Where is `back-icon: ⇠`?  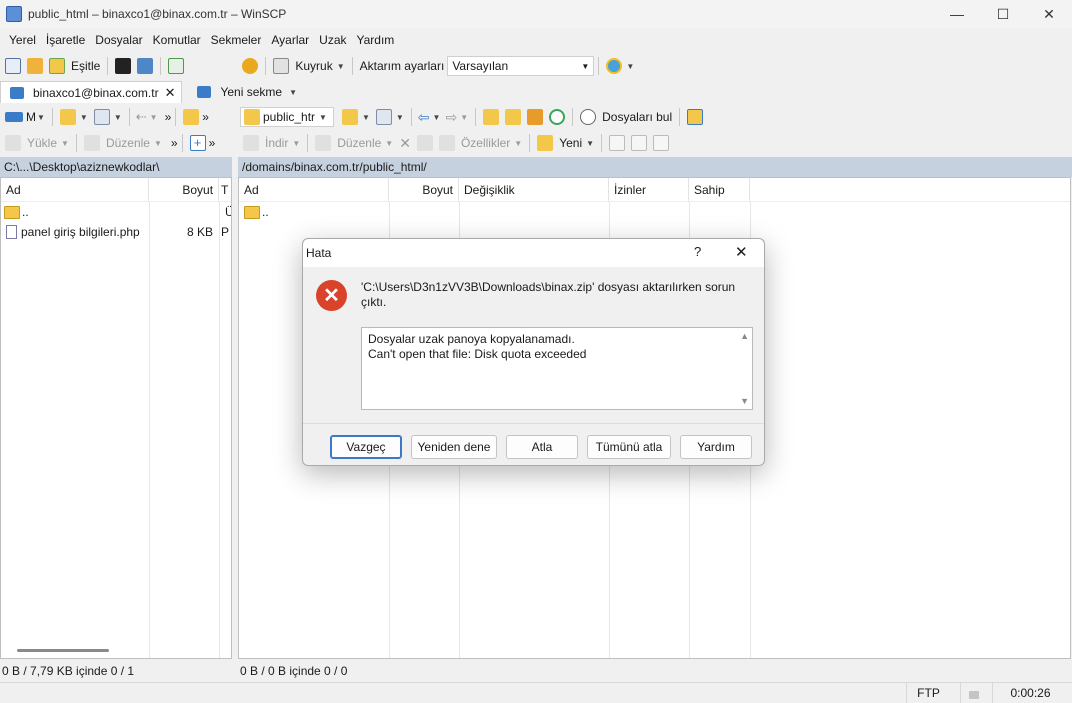 back-icon: ⇠ is located at coordinates (141, 117).